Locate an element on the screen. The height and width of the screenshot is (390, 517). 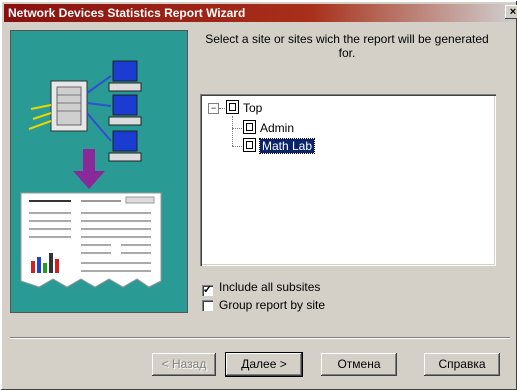
checkbox-box is located at coordinates (207, 305).